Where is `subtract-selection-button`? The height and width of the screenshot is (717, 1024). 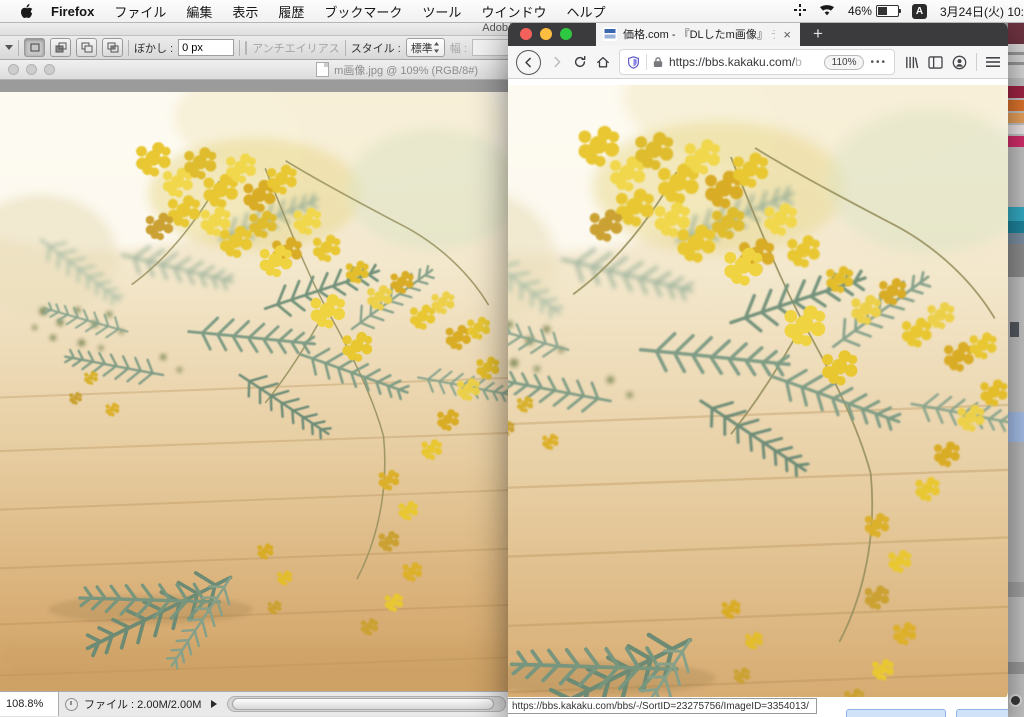 subtract-selection-button is located at coordinates (86, 47).